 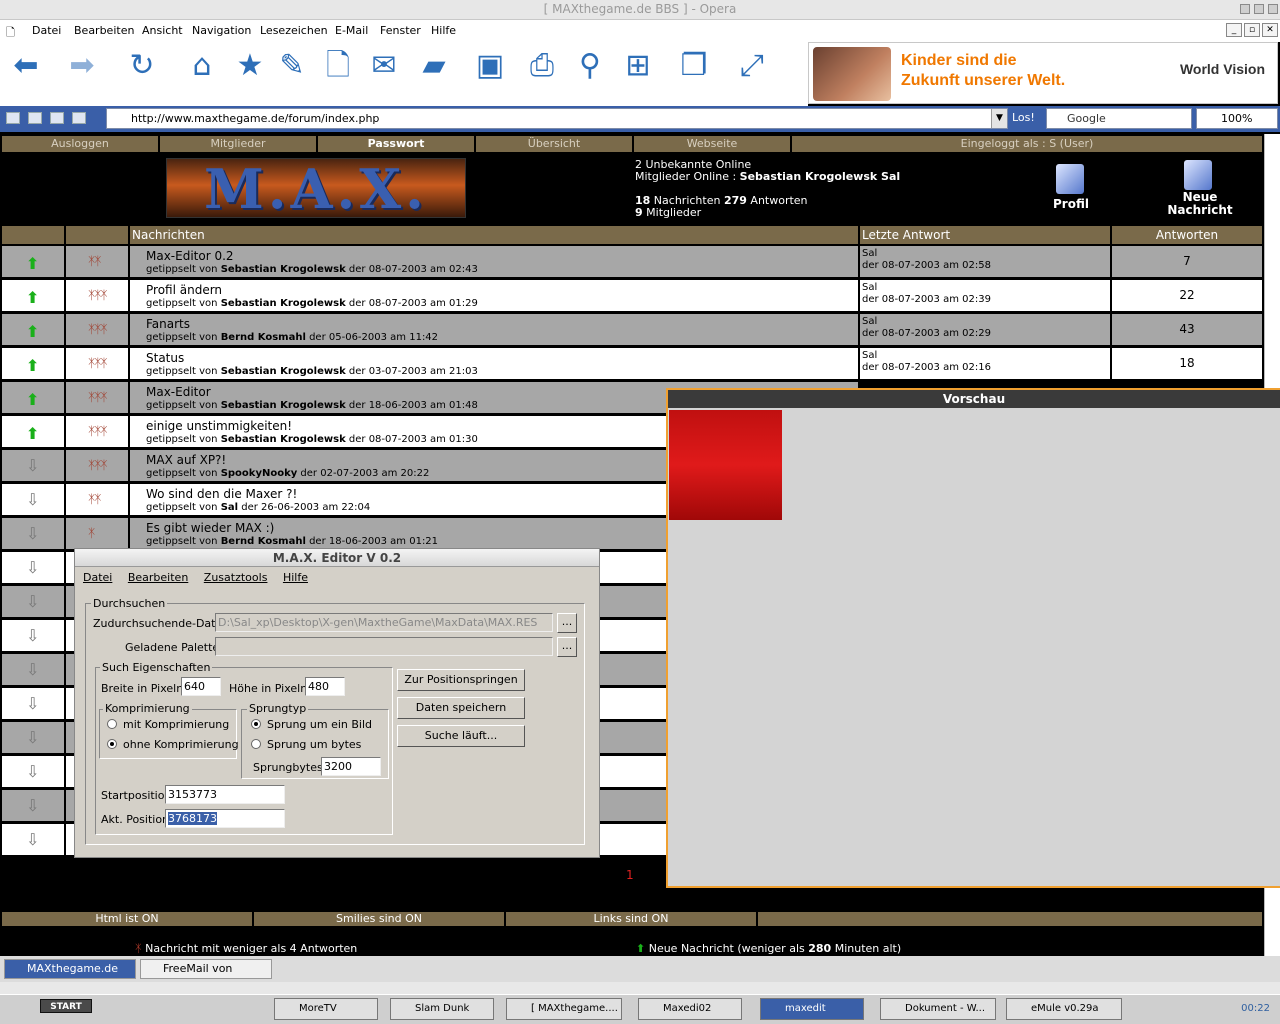 What do you see at coordinates (156, 667) in the screenshot?
I see `props-group-title: Such Eigenschaften` at bounding box center [156, 667].